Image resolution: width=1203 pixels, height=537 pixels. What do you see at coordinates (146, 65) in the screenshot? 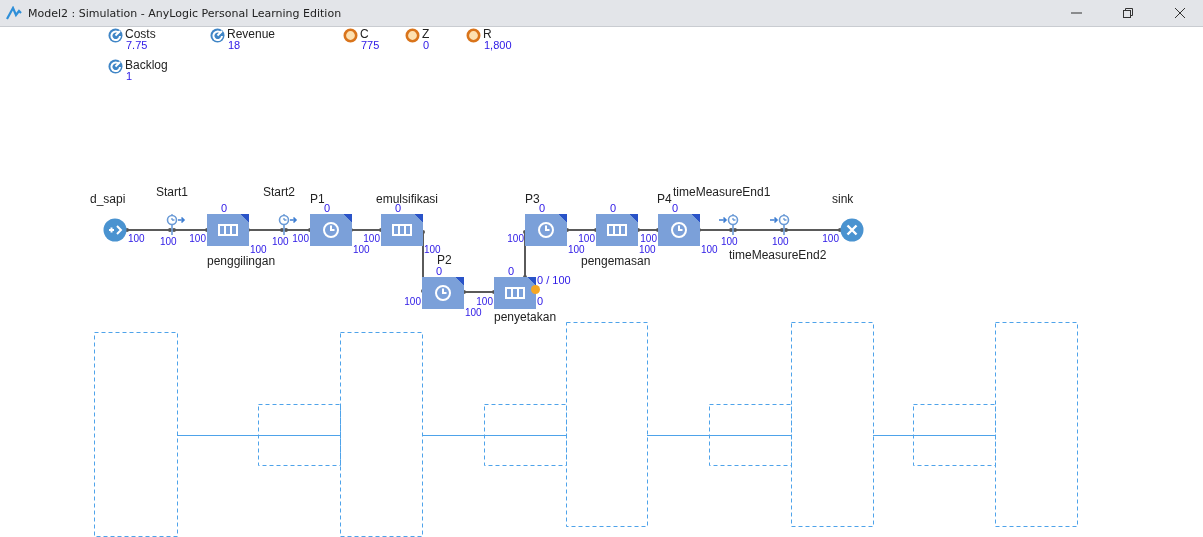
I see `variable-name: Backlog` at bounding box center [146, 65].